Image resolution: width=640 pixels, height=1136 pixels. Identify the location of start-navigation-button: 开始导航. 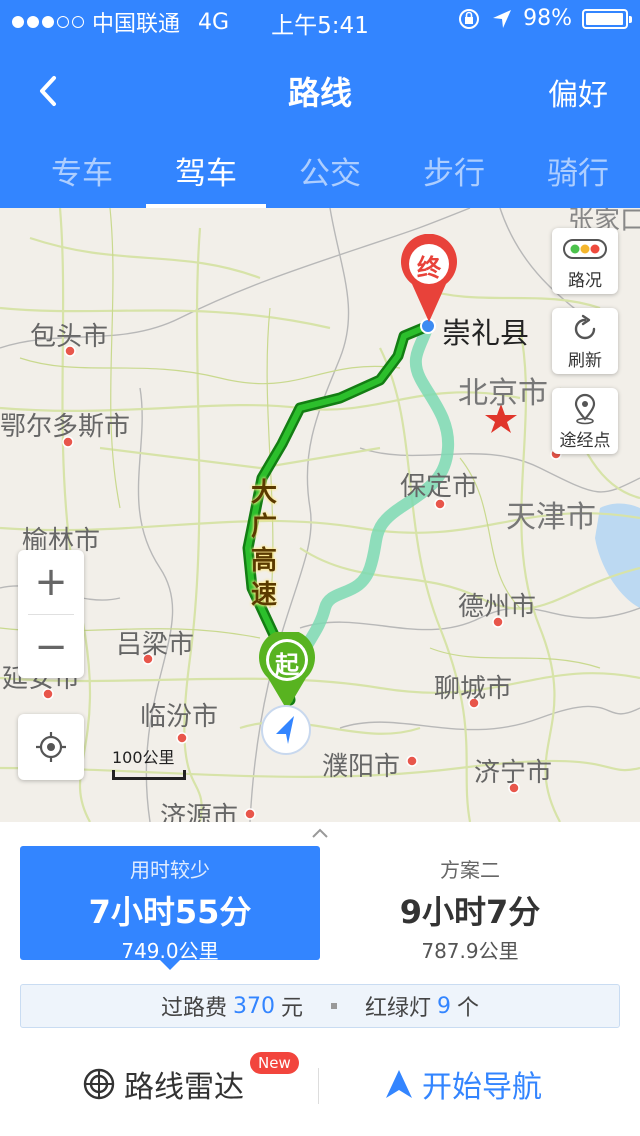
(463, 1084).